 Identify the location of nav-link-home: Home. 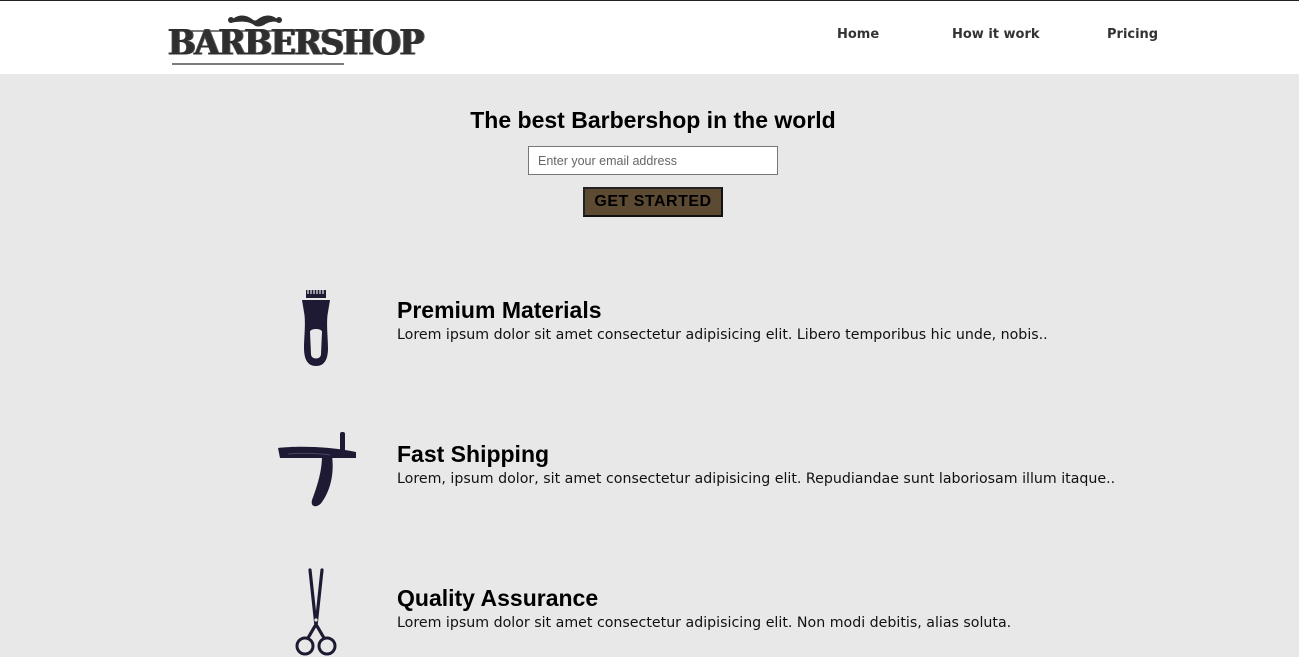
(858, 34).